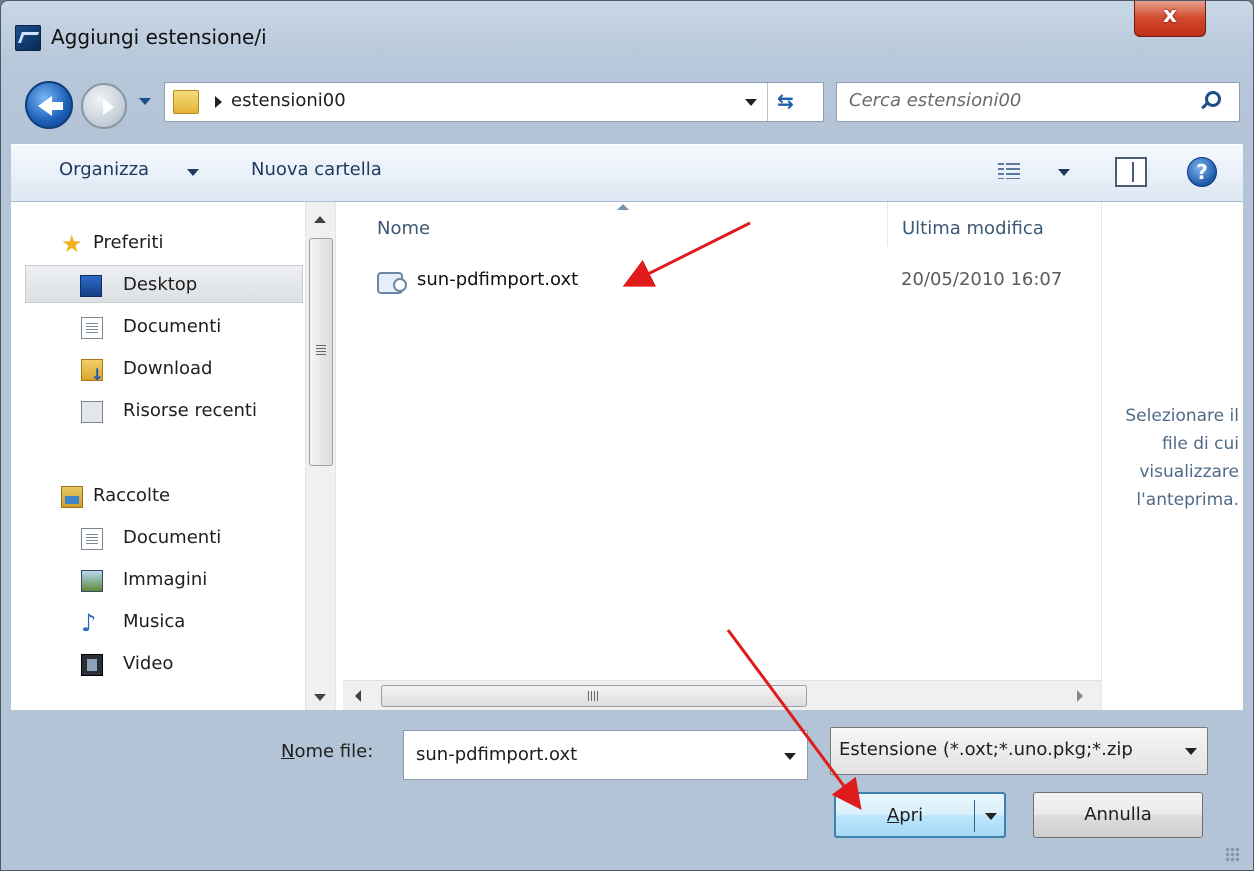 The width and height of the screenshot is (1254, 871). Describe the element at coordinates (92, 665) in the screenshot. I see `film-icon` at that location.